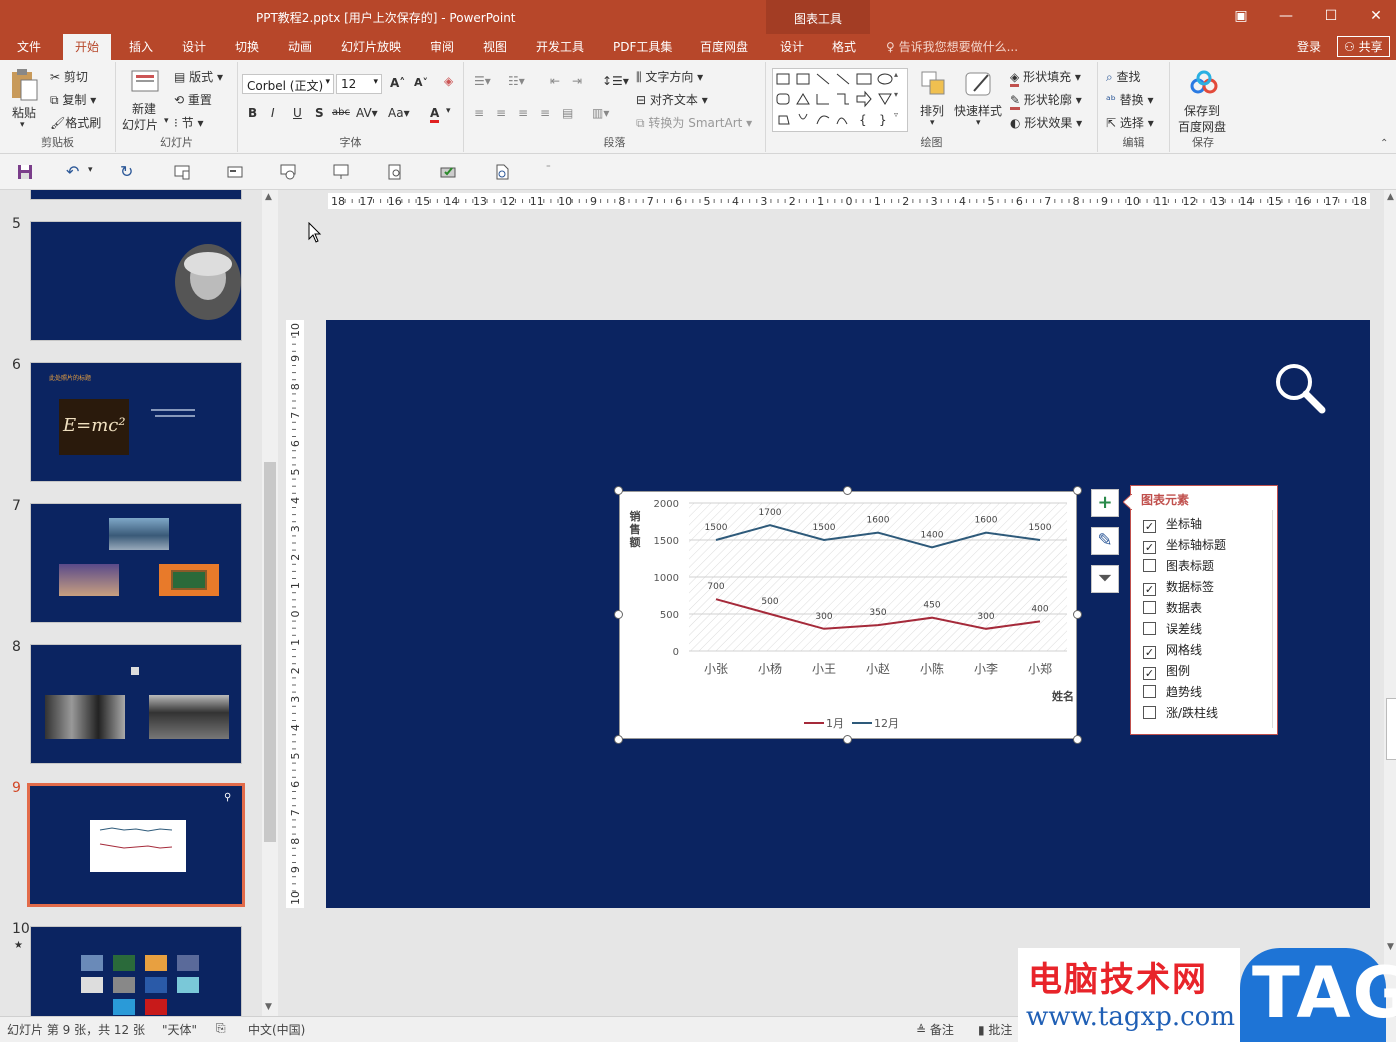 The image size is (1396, 1042). I want to click on close-icon: ✕, so click(1376, 16).